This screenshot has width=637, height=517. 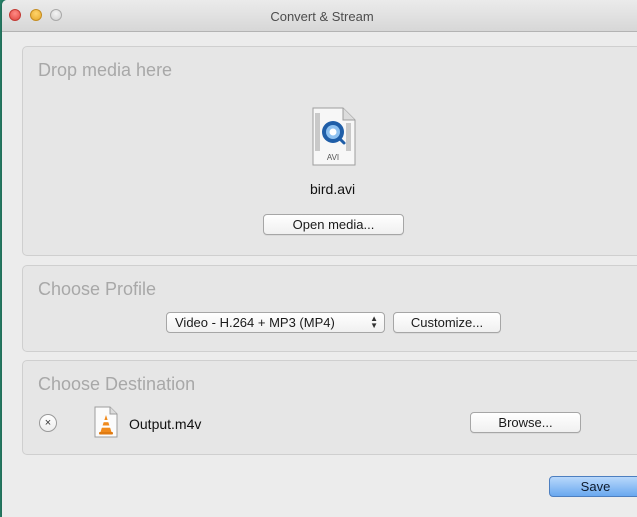 I want to click on choose-profile-title: Choose Profile, so click(x=97, y=289).